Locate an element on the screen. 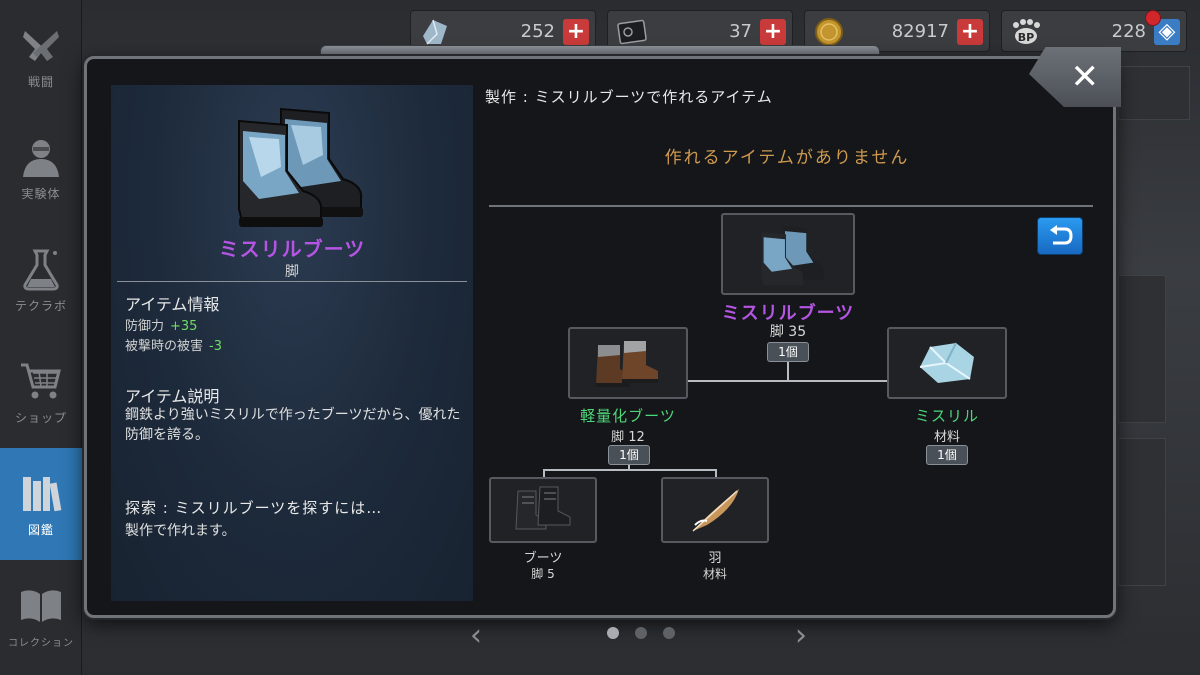 The image size is (1200, 675). books-icon is located at coordinates (42, 493).